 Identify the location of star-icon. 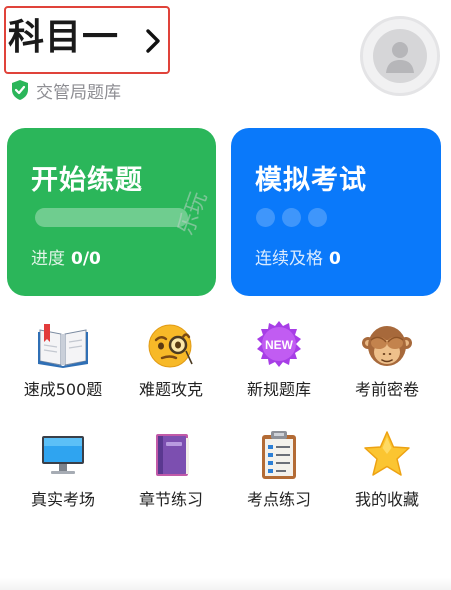
(387, 455).